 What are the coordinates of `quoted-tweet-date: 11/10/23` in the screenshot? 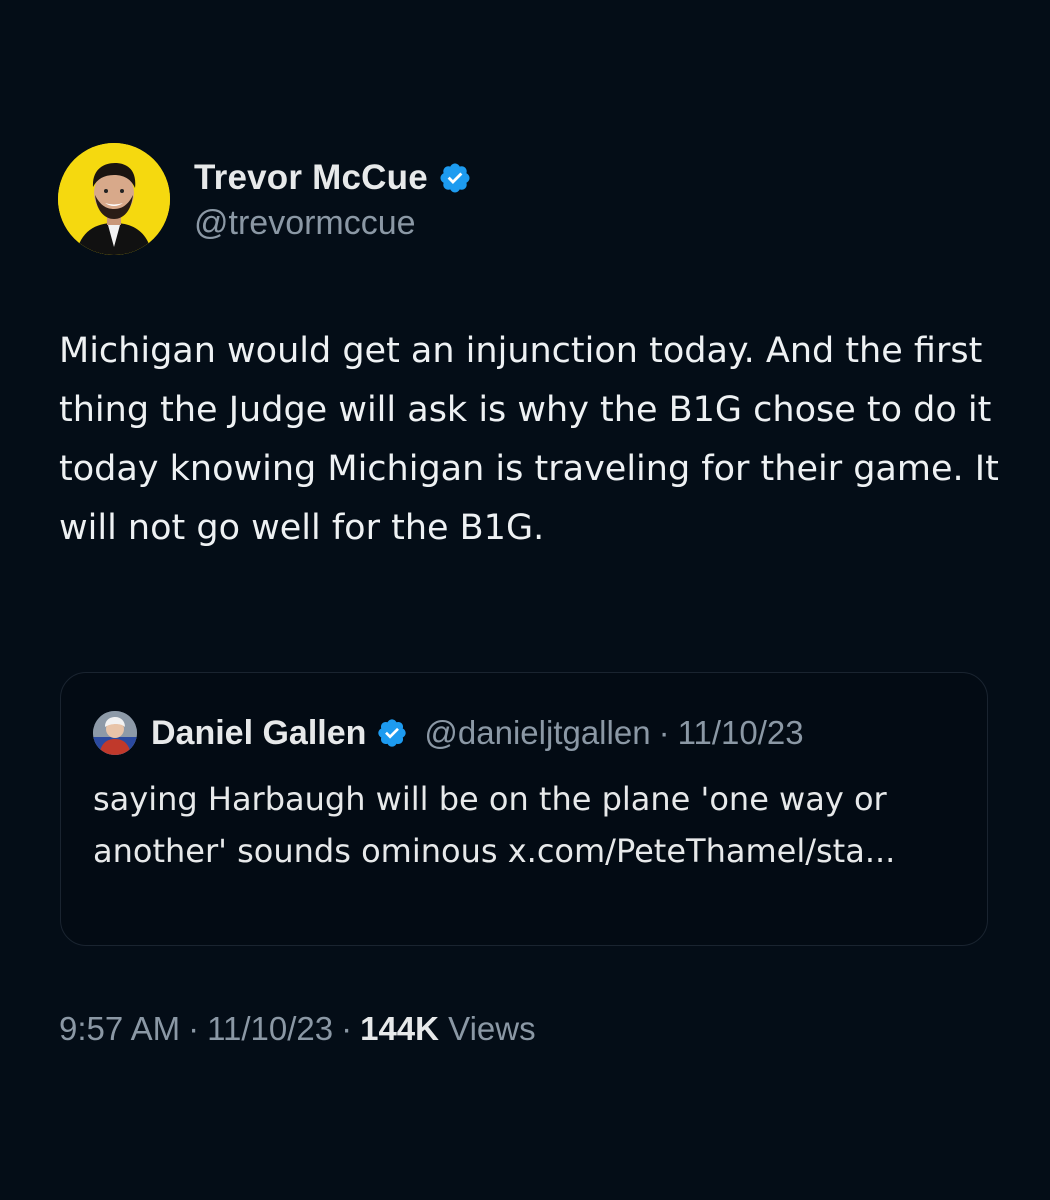 It's located at (741, 733).